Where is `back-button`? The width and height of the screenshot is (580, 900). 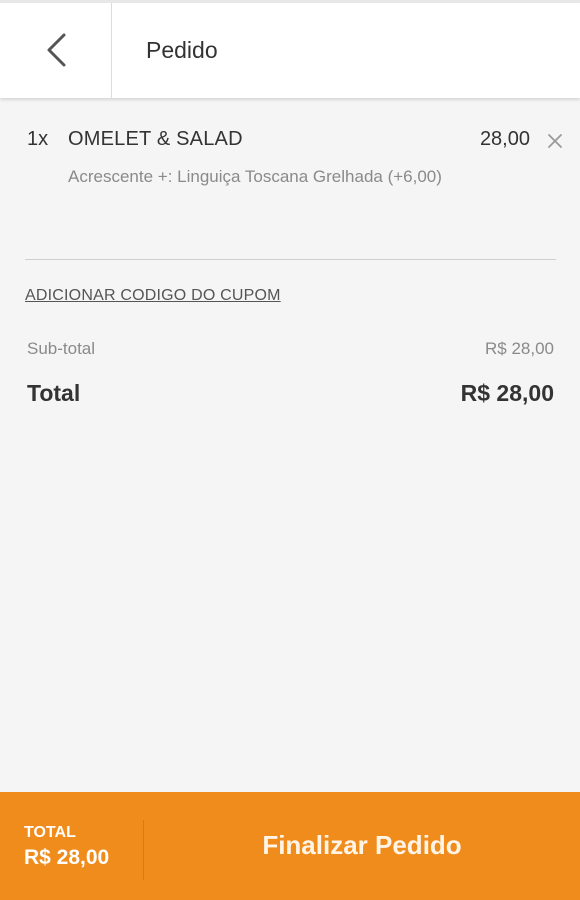 back-button is located at coordinates (56, 50).